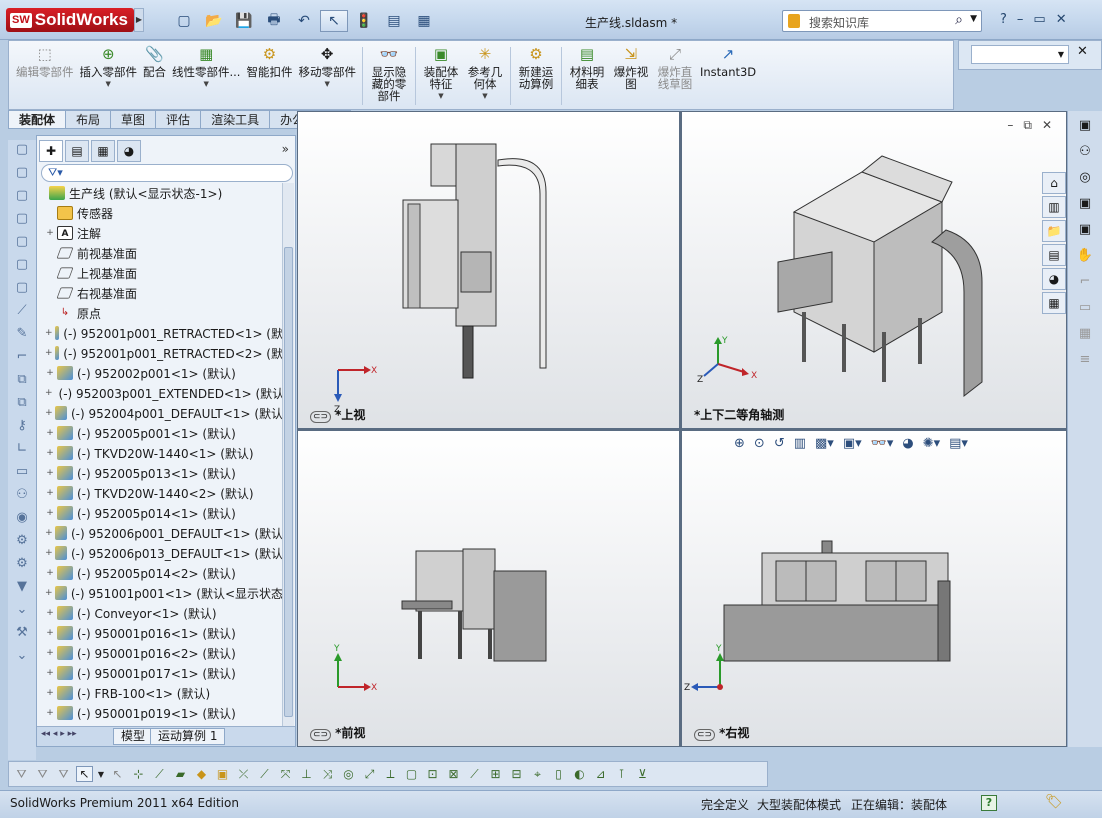  What do you see at coordinates (488, 270) in the screenshot?
I see `viewport-top: X Z ⊂⊃ *上视` at bounding box center [488, 270].